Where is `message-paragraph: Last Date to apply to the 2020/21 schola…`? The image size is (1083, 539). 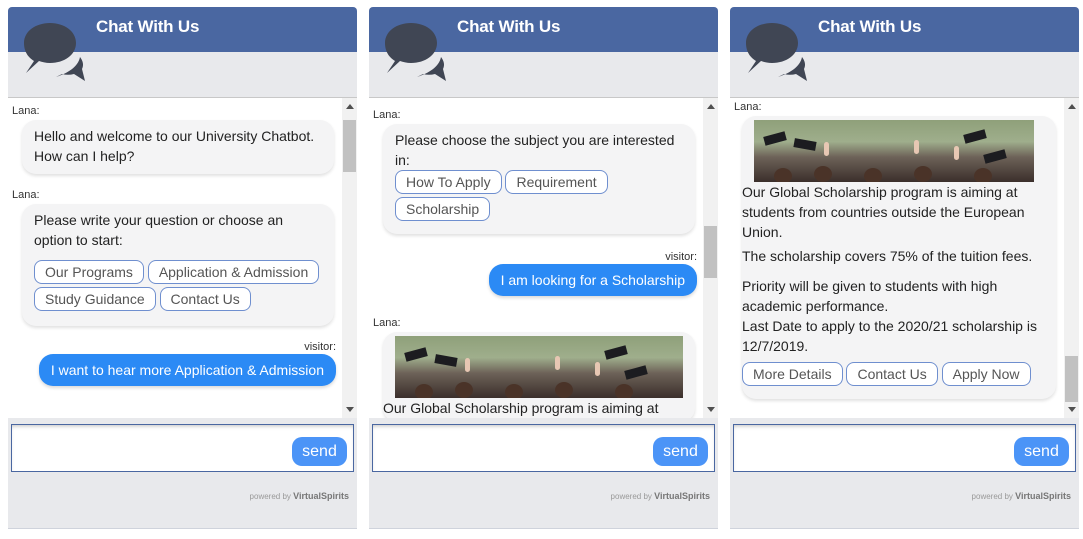
message-paragraph: Last Date to apply to the 2020/21 schola… is located at coordinates (889, 336).